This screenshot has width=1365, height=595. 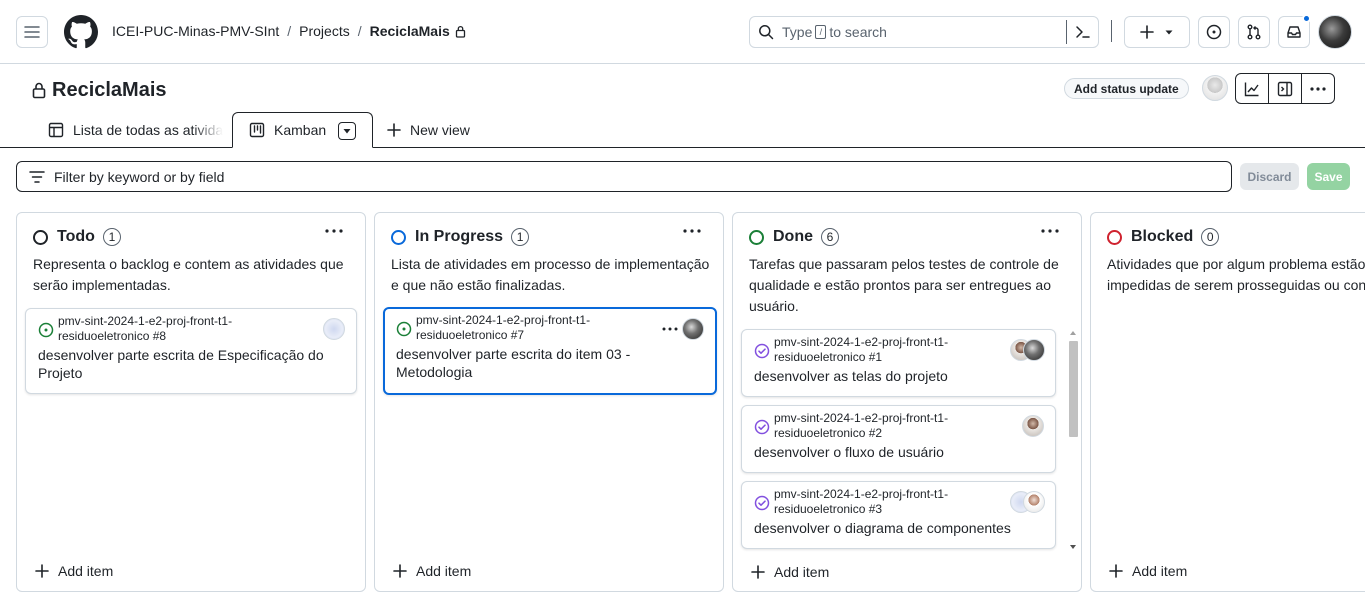 I want to click on column-count: 6, so click(x=830, y=237).